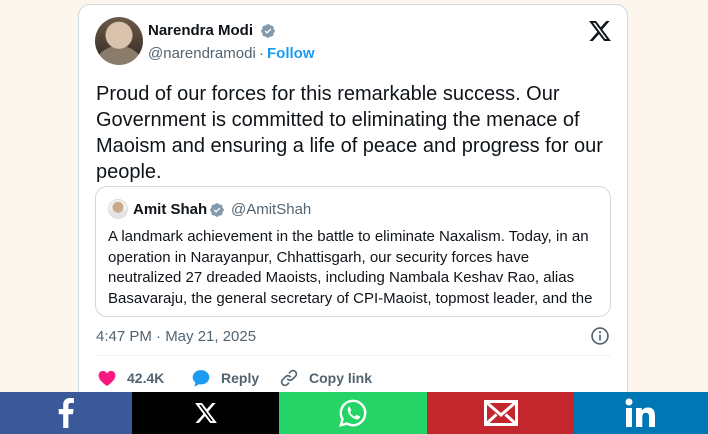 Image resolution: width=708 pixels, height=434 pixels. Describe the element at coordinates (353, 355) in the screenshot. I see `actions-divider` at that location.